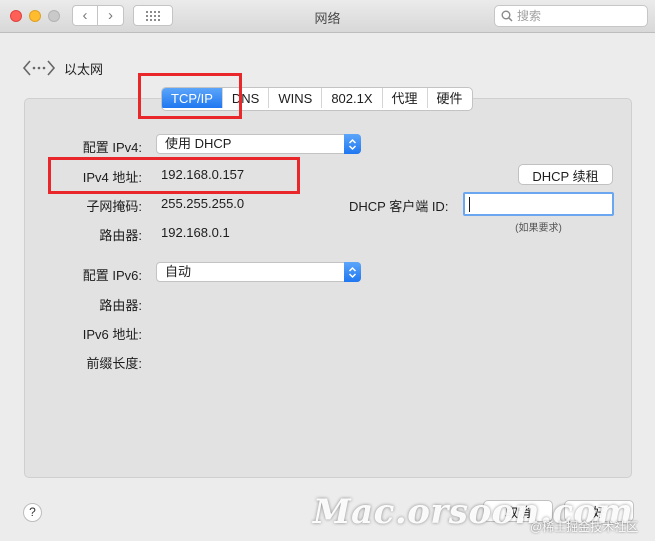 The image size is (655, 541). Describe the element at coordinates (327, 16) in the screenshot. I see `title-bar: ‹ › 网络` at that location.